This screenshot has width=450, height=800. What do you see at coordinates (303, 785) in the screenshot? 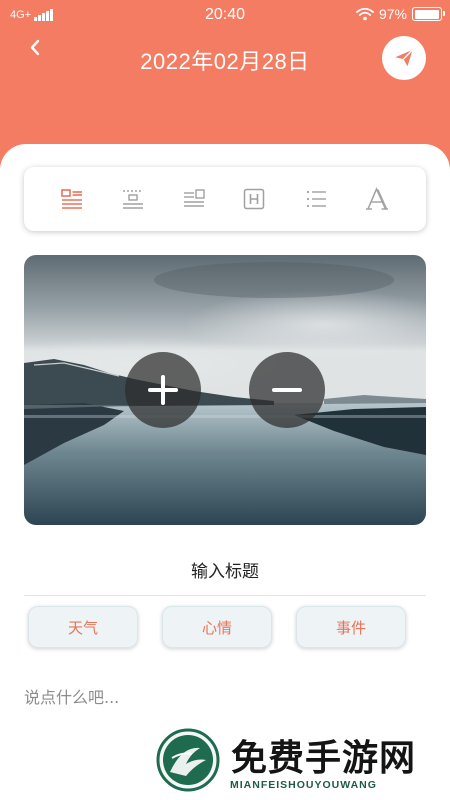
I see `watermark-subtitle: MIANFEISHOUYOUWANG` at bounding box center [303, 785].